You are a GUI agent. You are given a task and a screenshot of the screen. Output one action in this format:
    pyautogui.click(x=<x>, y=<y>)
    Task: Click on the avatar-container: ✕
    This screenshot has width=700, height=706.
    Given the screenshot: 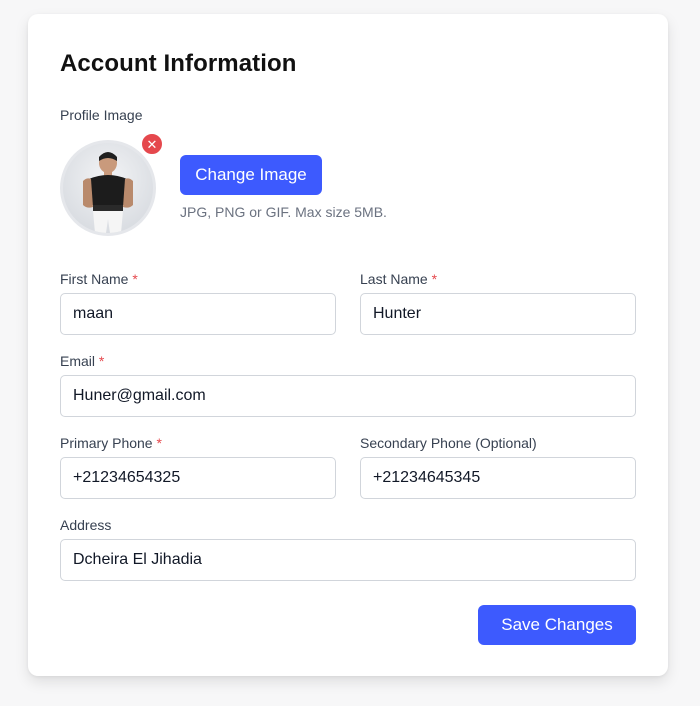 What is the action you would take?
    pyautogui.click(x=112, y=184)
    